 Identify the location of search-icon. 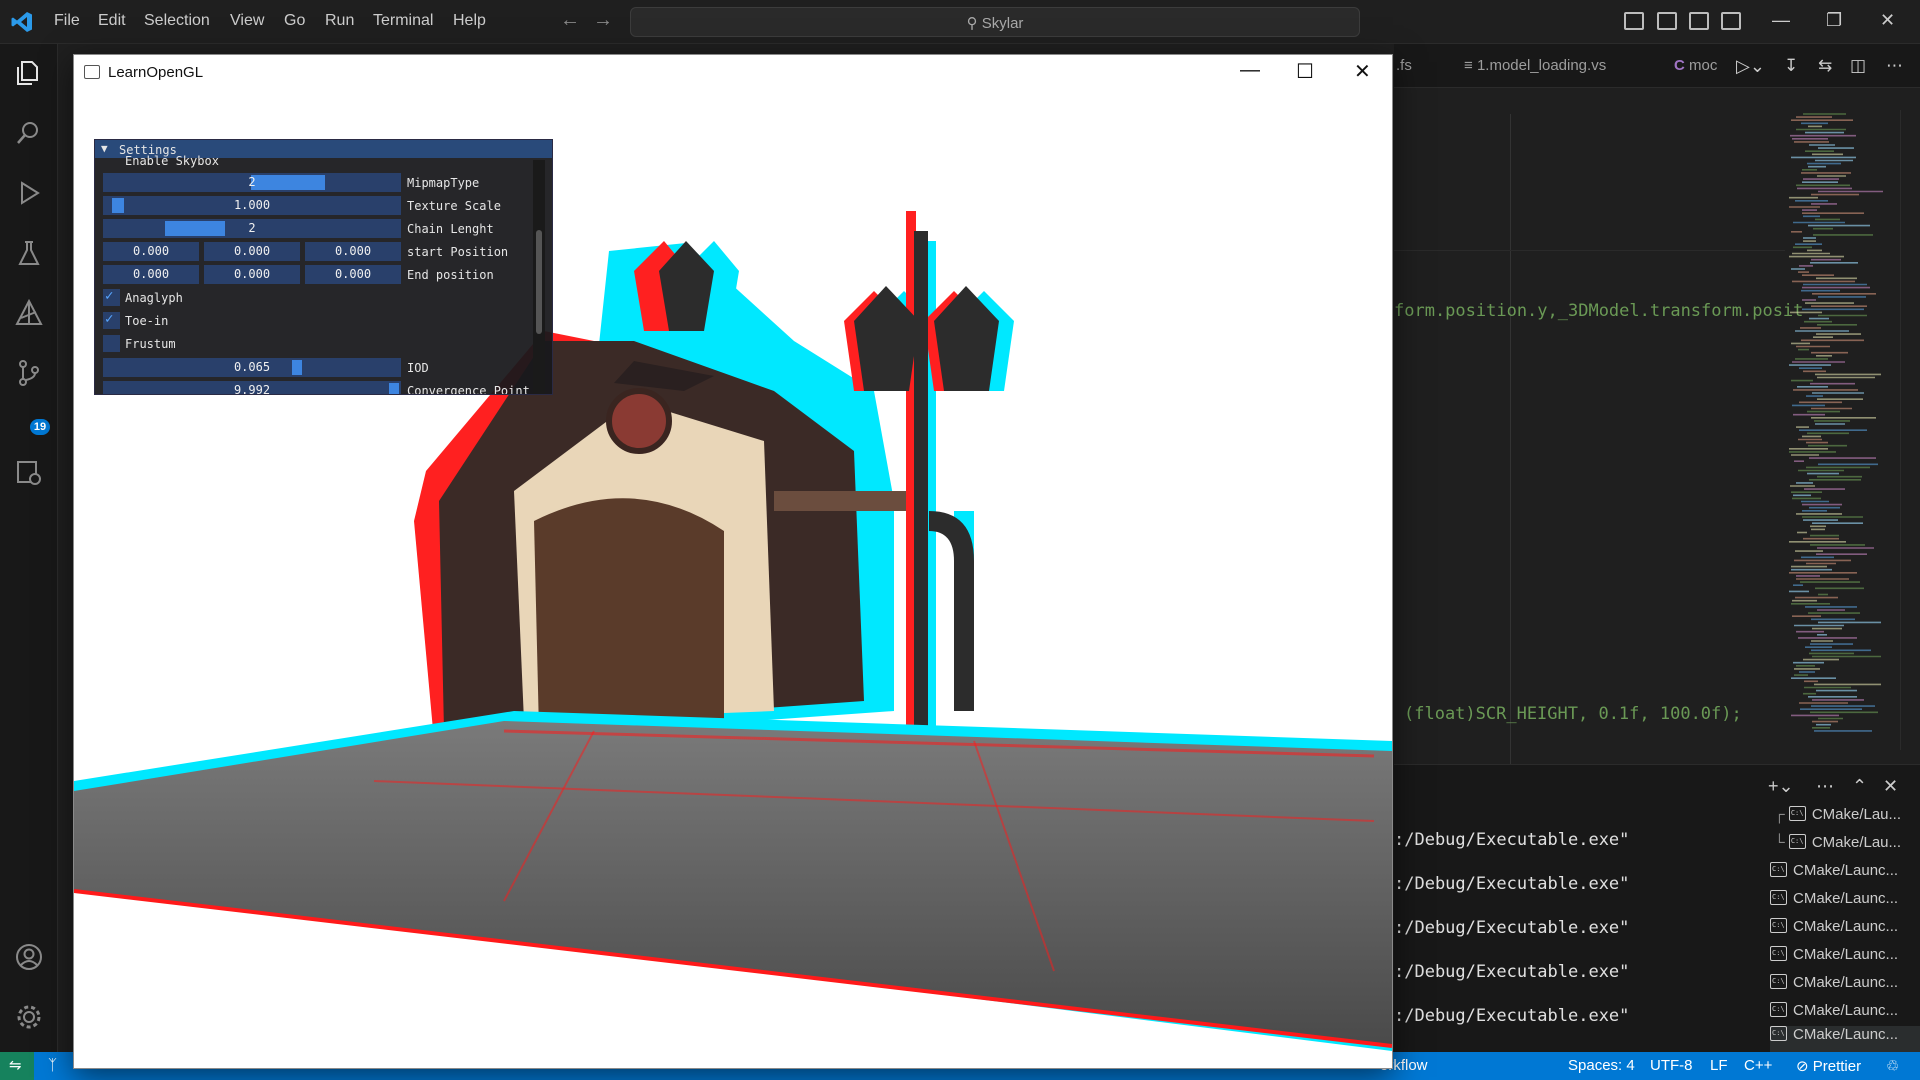
(29, 133).